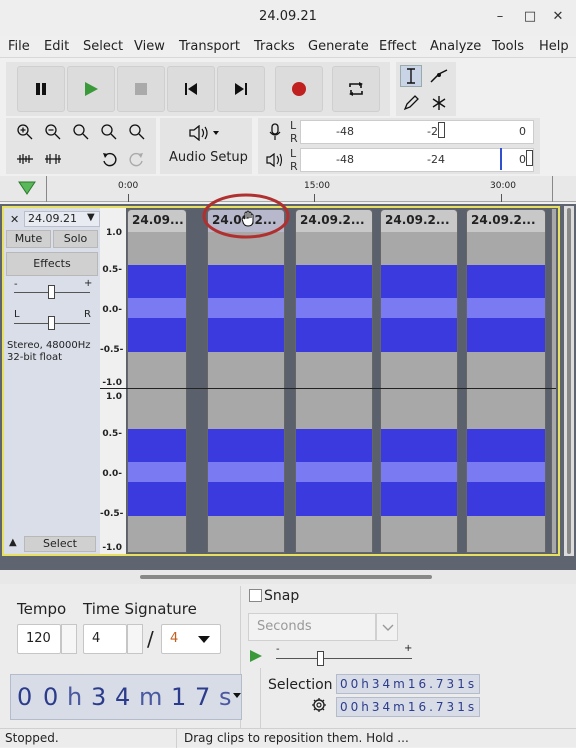 This screenshot has height=748, width=576. What do you see at coordinates (397, 46) in the screenshot?
I see `menu-effect: Effect` at bounding box center [397, 46].